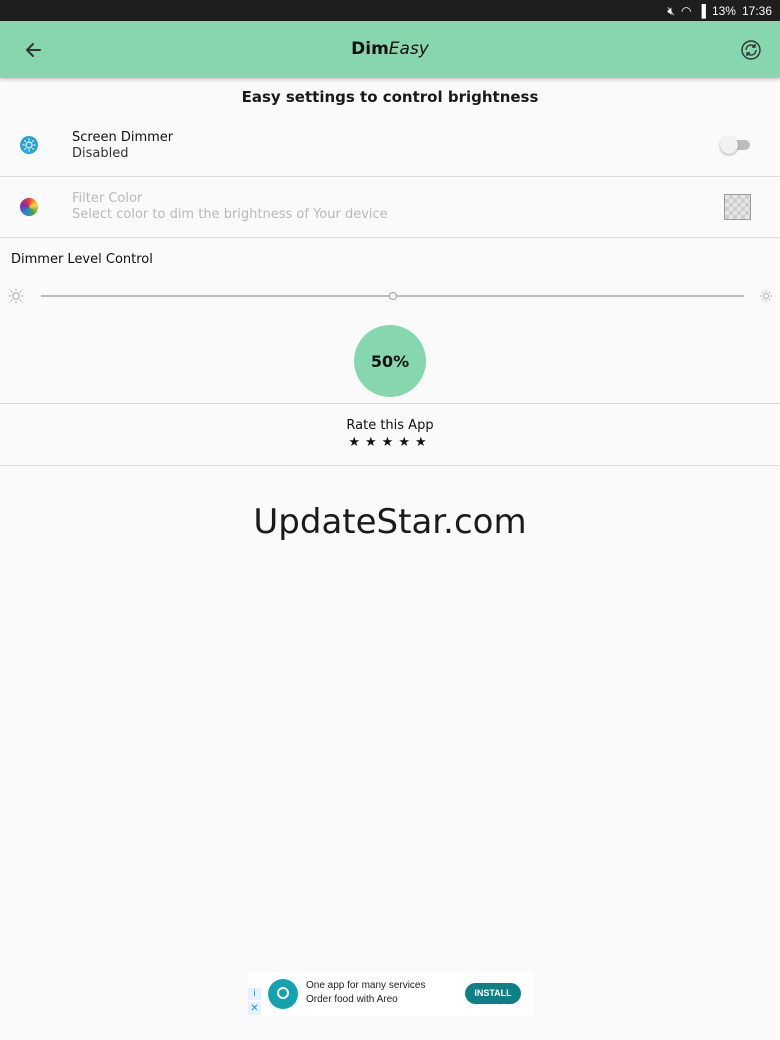  Describe the element at coordinates (390, 97) in the screenshot. I see `page-subtitle: Easy settings to control brightness` at that location.